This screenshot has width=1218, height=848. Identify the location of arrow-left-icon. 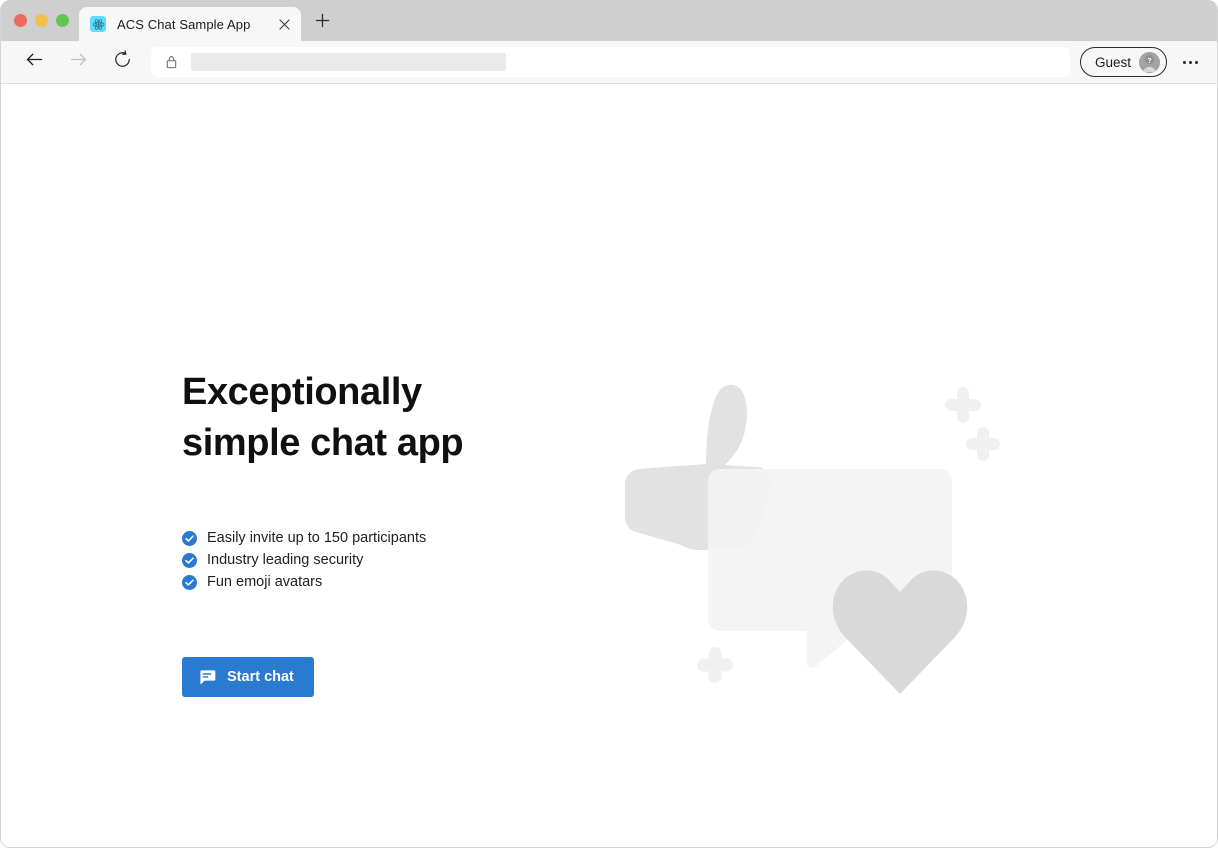
(34, 62).